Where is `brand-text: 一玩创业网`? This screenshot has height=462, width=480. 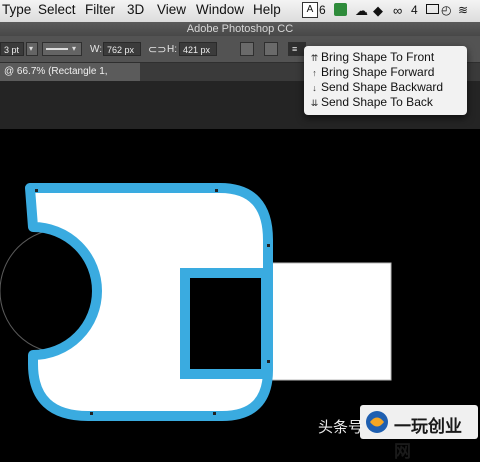
brand-text: 一玩创业网 is located at coordinates (428, 439).